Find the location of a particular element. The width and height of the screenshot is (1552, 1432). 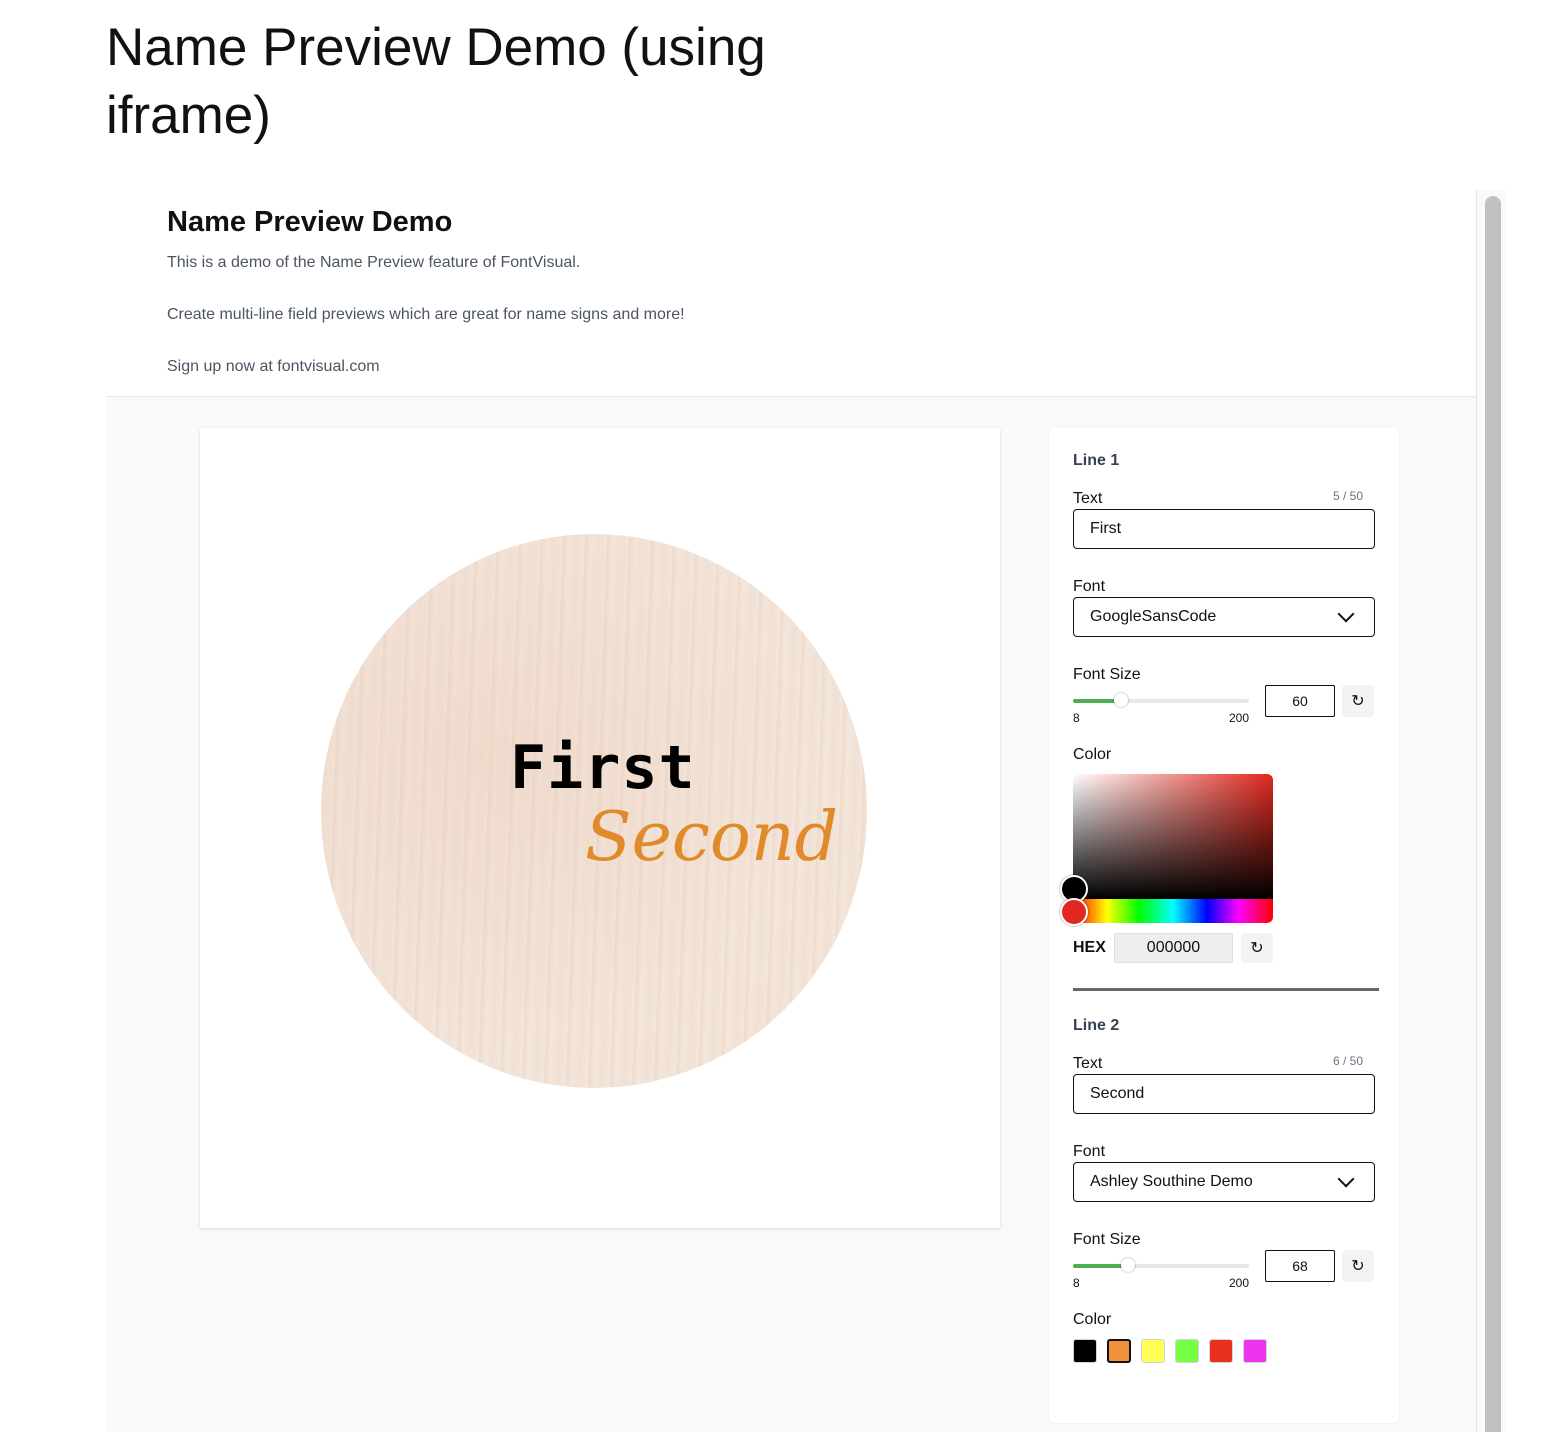

line-2-color-swatches is located at coordinates (1170, 1351).